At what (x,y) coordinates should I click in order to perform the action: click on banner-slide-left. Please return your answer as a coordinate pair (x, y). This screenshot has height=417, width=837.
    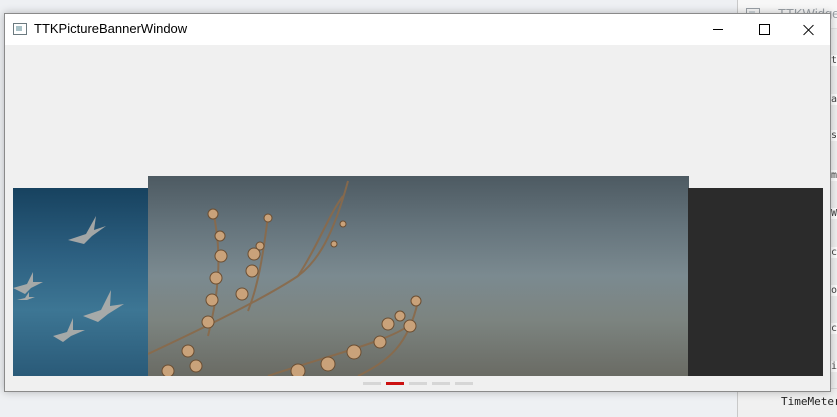
    Looking at the image, I should click on (81, 282).